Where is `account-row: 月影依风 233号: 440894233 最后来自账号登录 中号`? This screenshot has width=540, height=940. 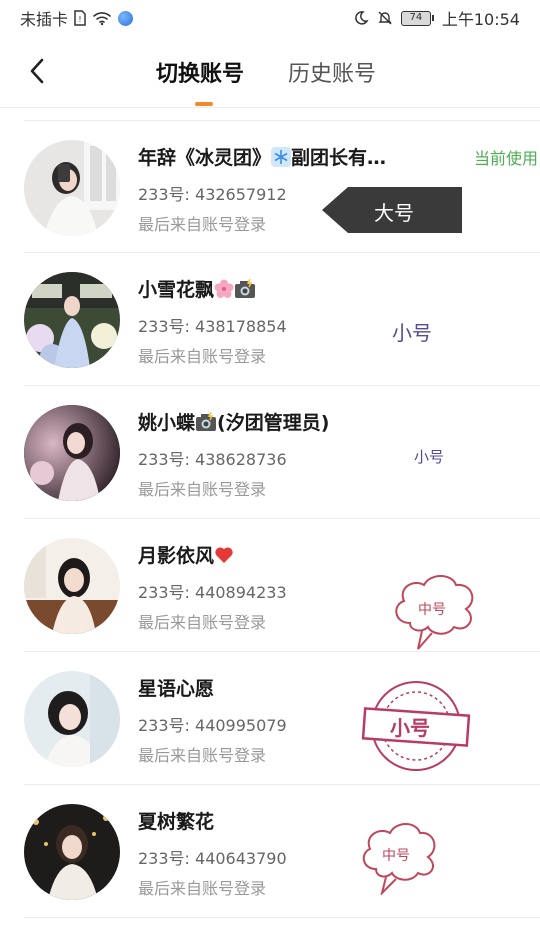
account-row: 月影依风 233号: 440894233 最后来自账号登录 中号 is located at coordinates (282, 585).